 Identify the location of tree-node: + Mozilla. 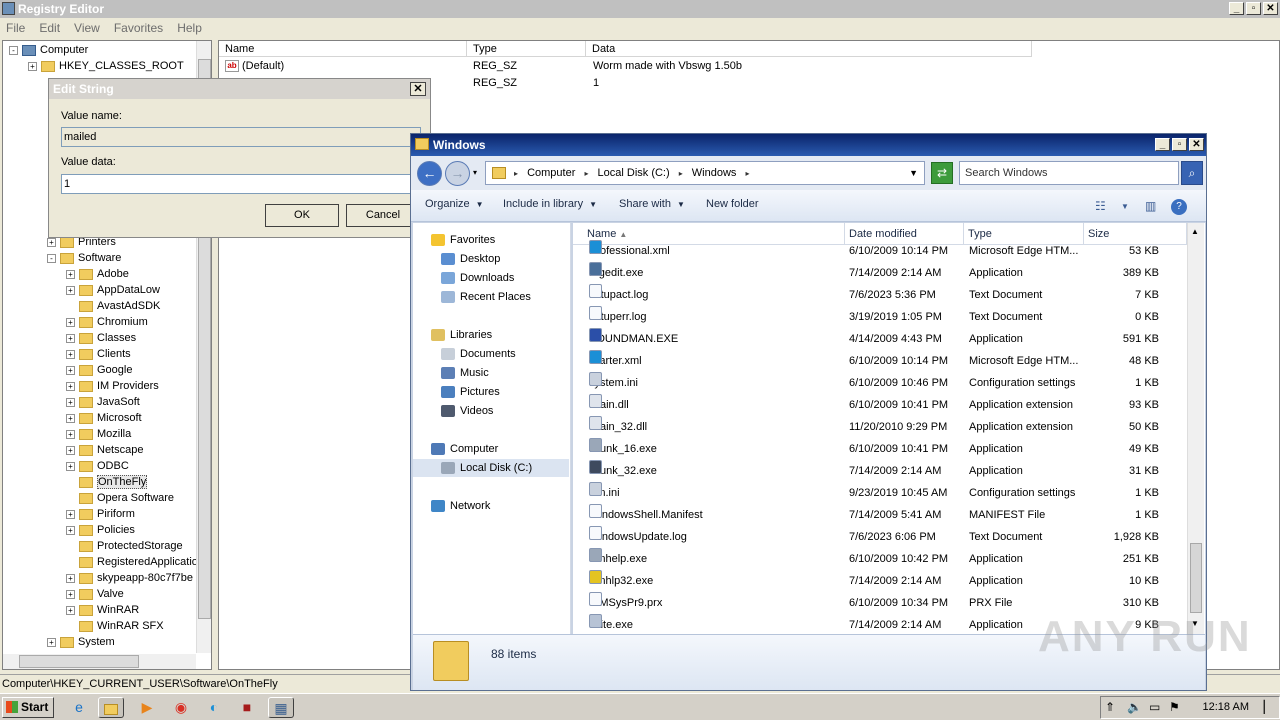
(98, 434).